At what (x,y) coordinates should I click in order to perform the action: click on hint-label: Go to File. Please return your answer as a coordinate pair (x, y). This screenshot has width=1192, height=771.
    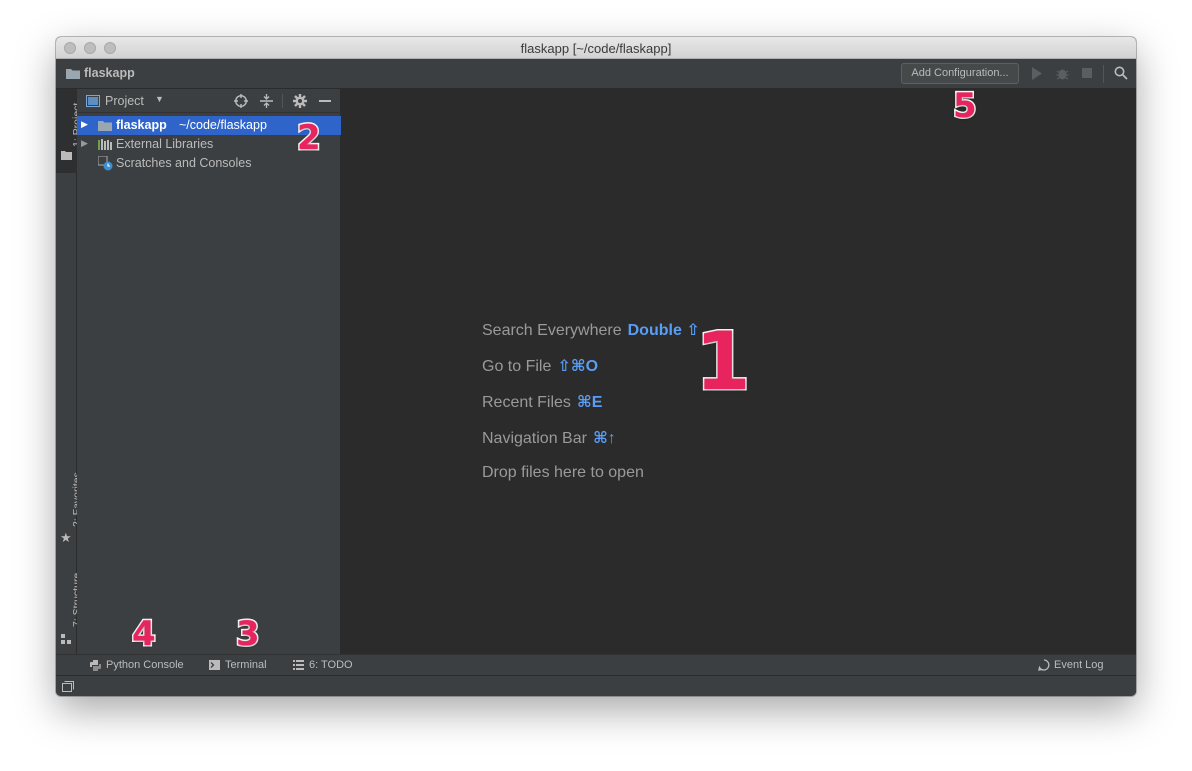
    Looking at the image, I should click on (517, 366).